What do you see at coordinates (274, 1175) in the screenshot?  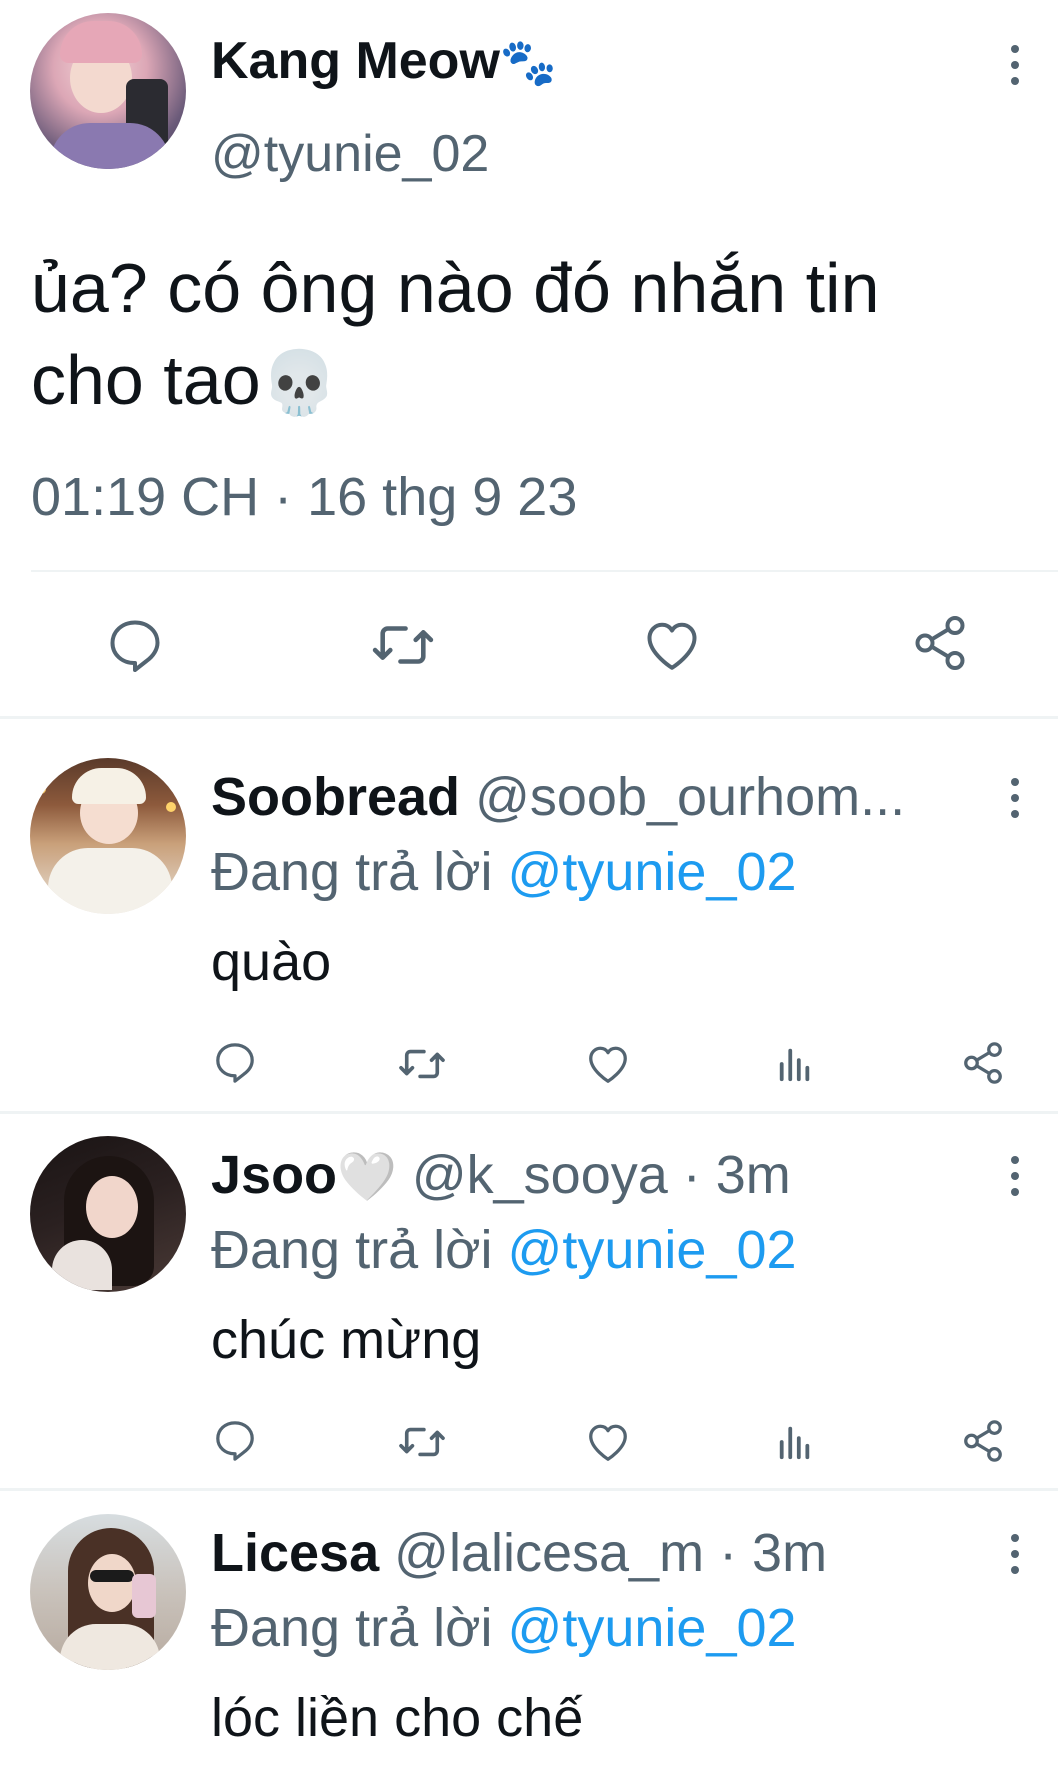 I see `display-name: Jsoo` at bounding box center [274, 1175].